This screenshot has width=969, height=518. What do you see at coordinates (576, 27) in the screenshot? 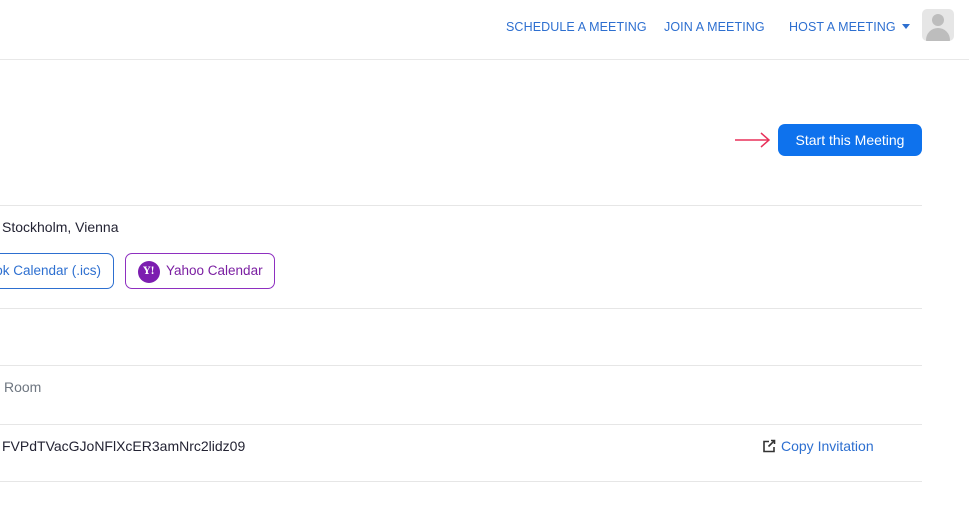
I see `nav-schedule-meeting: SCHEDULE A MEETING` at bounding box center [576, 27].